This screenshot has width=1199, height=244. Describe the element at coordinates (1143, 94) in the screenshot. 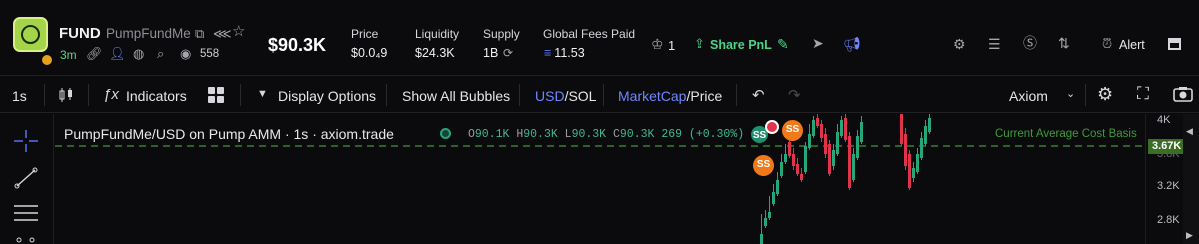

I see `fullscreen-icon: ⛶` at that location.